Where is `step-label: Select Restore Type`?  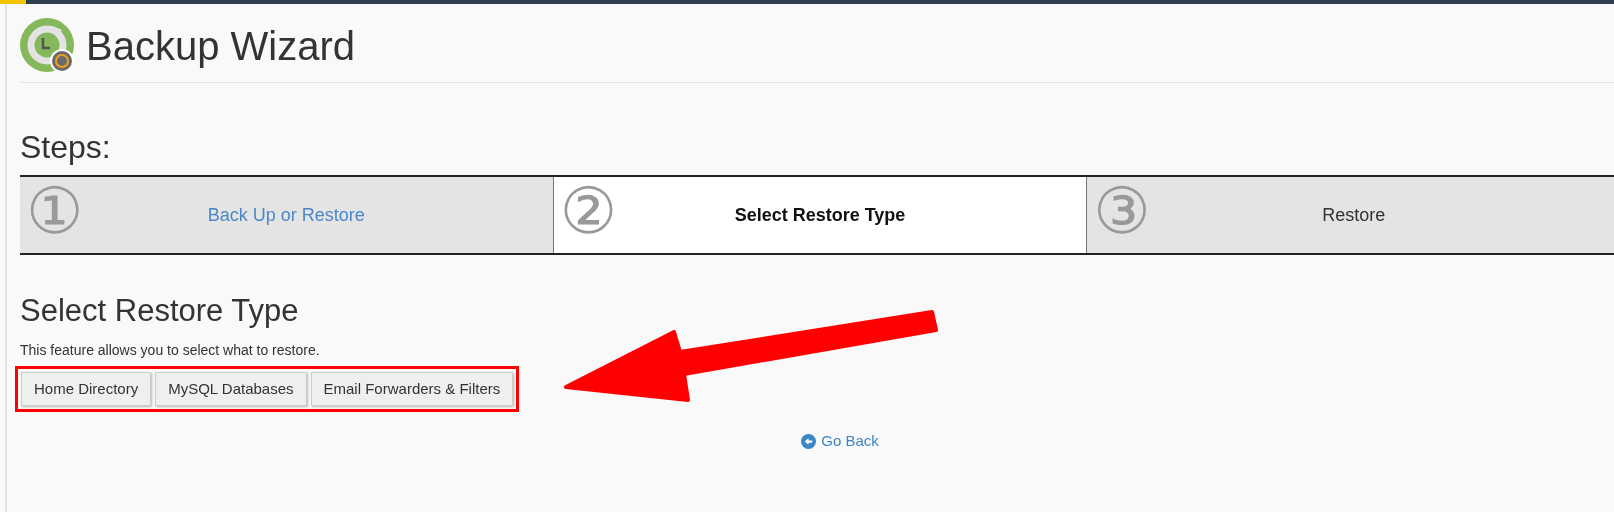 step-label: Select Restore Type is located at coordinates (820, 215).